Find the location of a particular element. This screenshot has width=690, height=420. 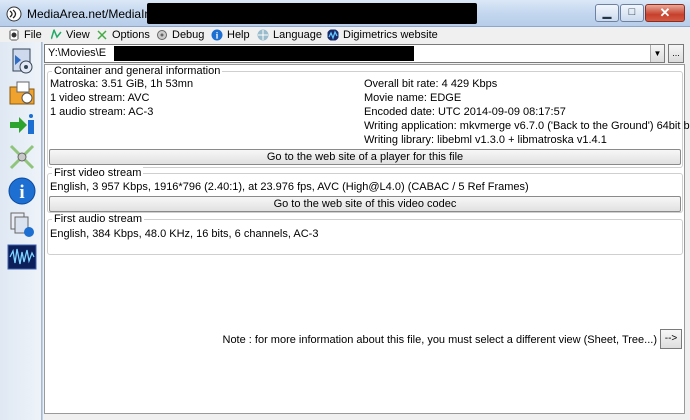

file-selector: Y:\Movies\E ▼ is located at coordinates (354, 53).